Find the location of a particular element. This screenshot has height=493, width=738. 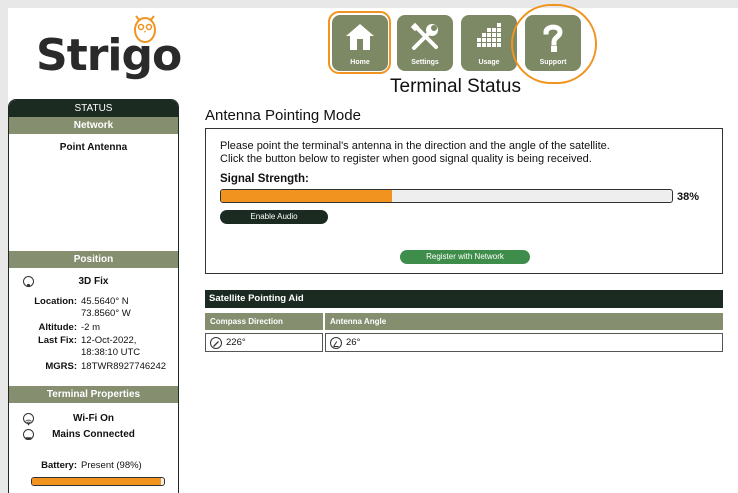

power-plug-icon is located at coordinates (28, 434).